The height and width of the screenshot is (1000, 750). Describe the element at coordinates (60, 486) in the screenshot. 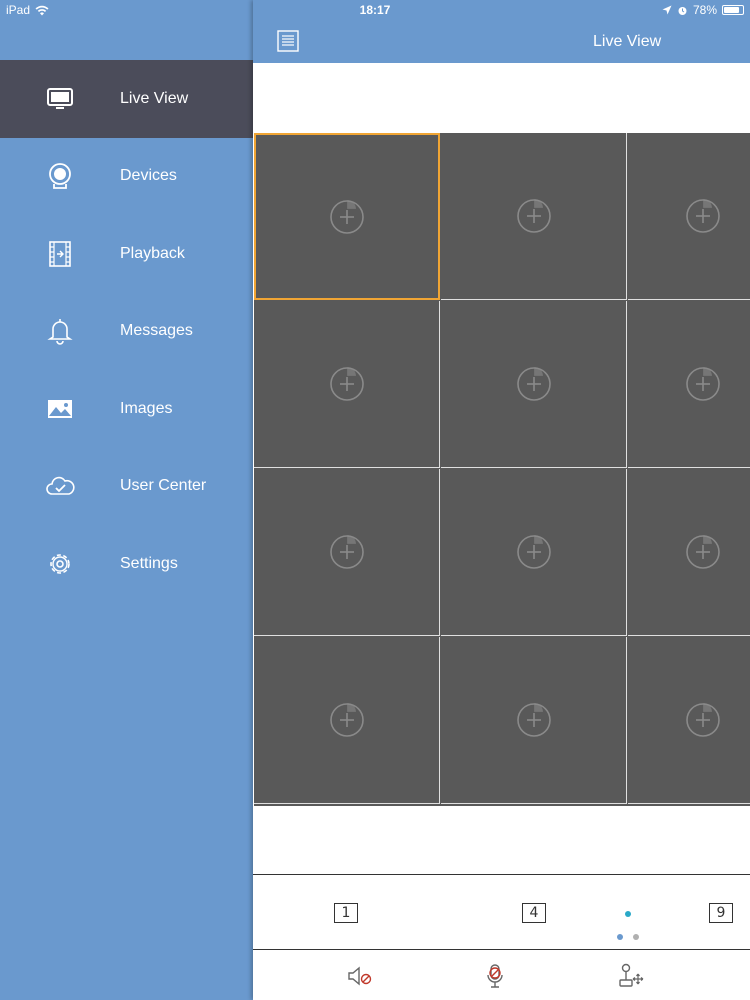

I see `cloud-check-icon` at that location.